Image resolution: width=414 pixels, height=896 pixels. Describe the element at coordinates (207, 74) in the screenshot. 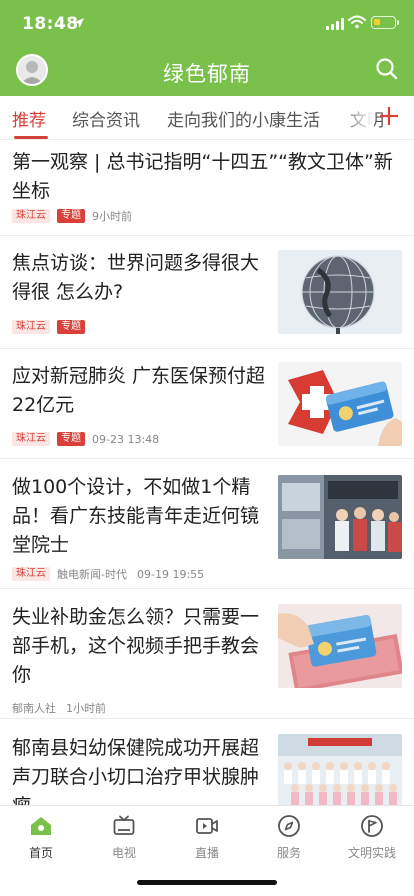

I see `app-title: 绿色郁南` at that location.